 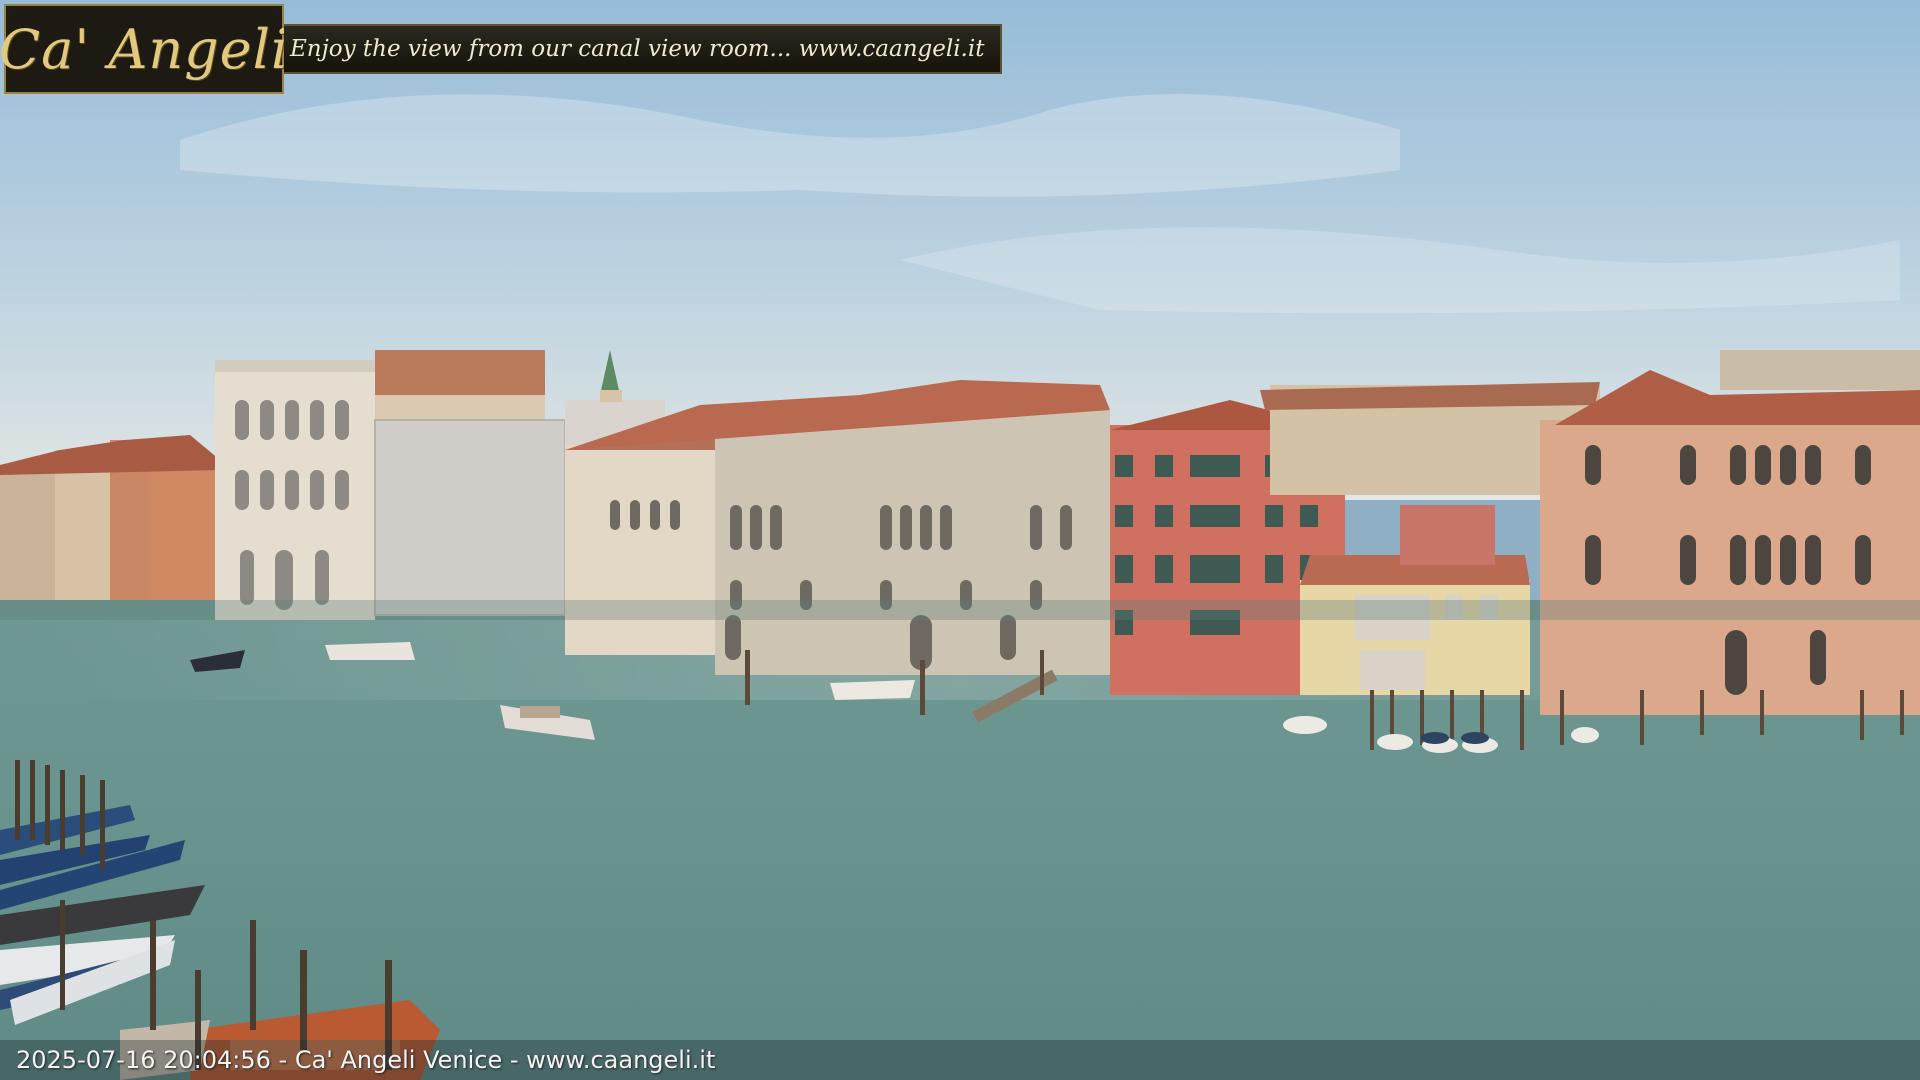 What do you see at coordinates (837, 527) in the screenshot?
I see `cream-palazzo` at bounding box center [837, 527].